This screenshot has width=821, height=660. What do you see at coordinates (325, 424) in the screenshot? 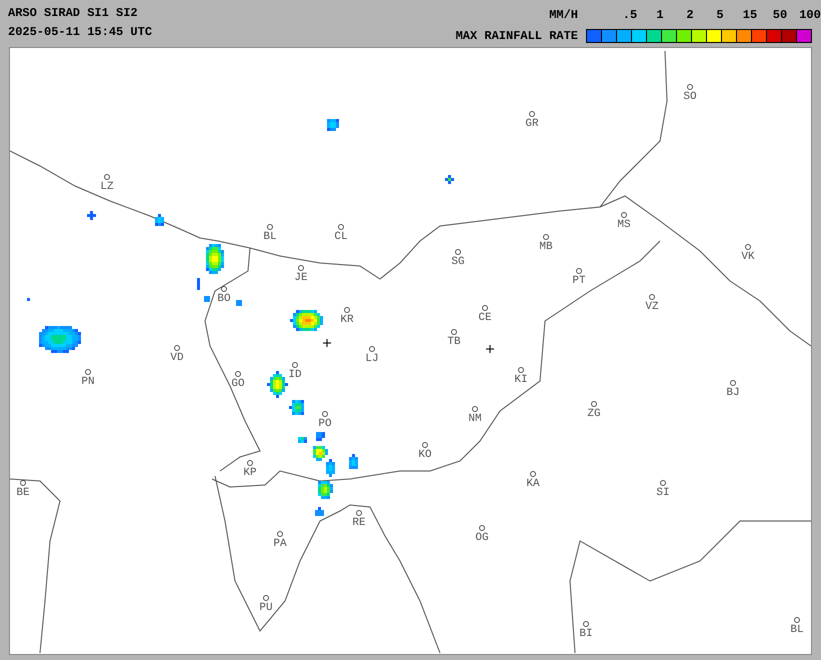
I see `city-label: PO` at bounding box center [325, 424].